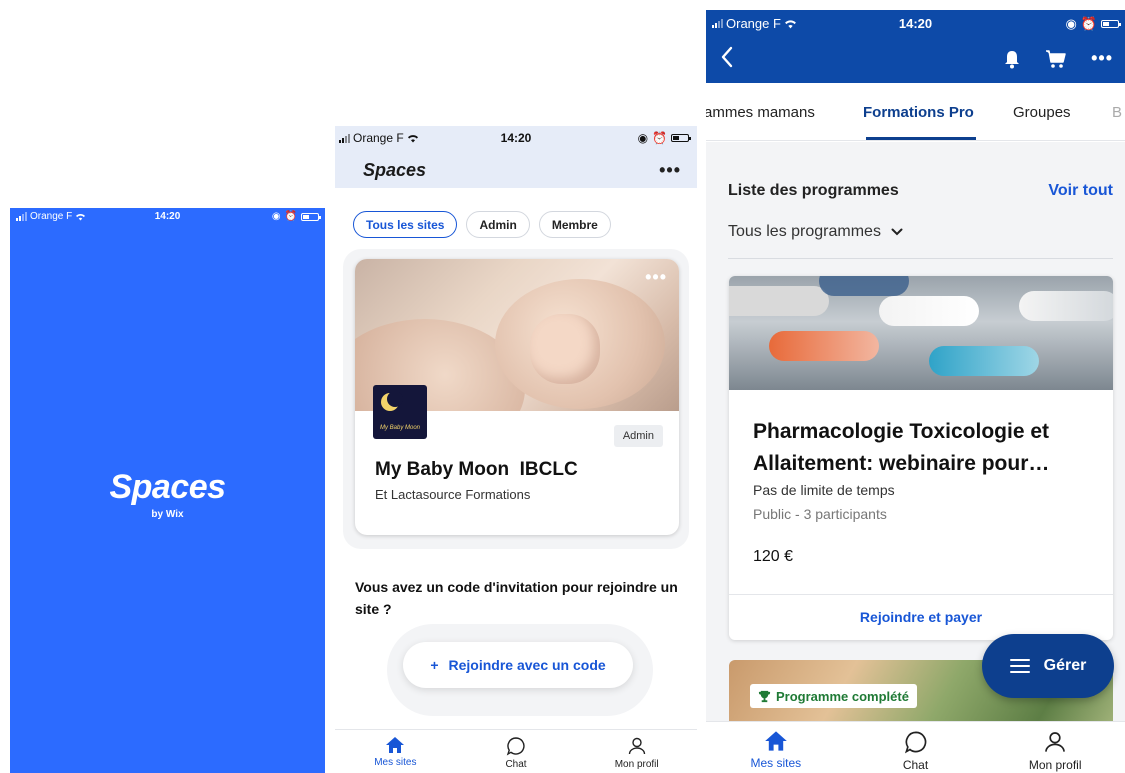 The width and height of the screenshot is (1125, 773). Describe the element at coordinates (1065, 665) in the screenshot. I see `manage-label: Gérer` at that location.